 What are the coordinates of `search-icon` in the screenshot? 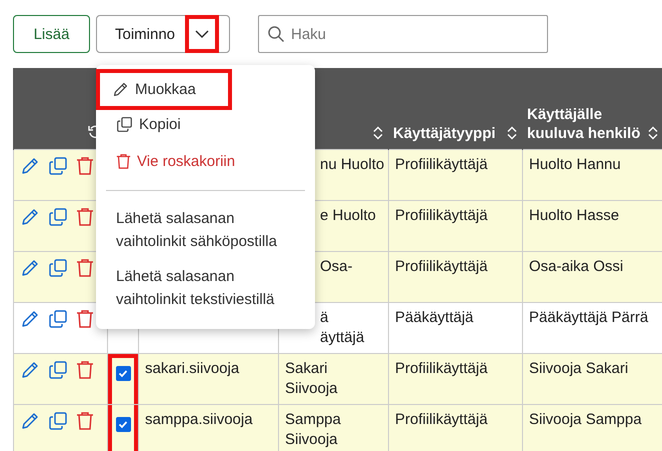 It's located at (276, 34).